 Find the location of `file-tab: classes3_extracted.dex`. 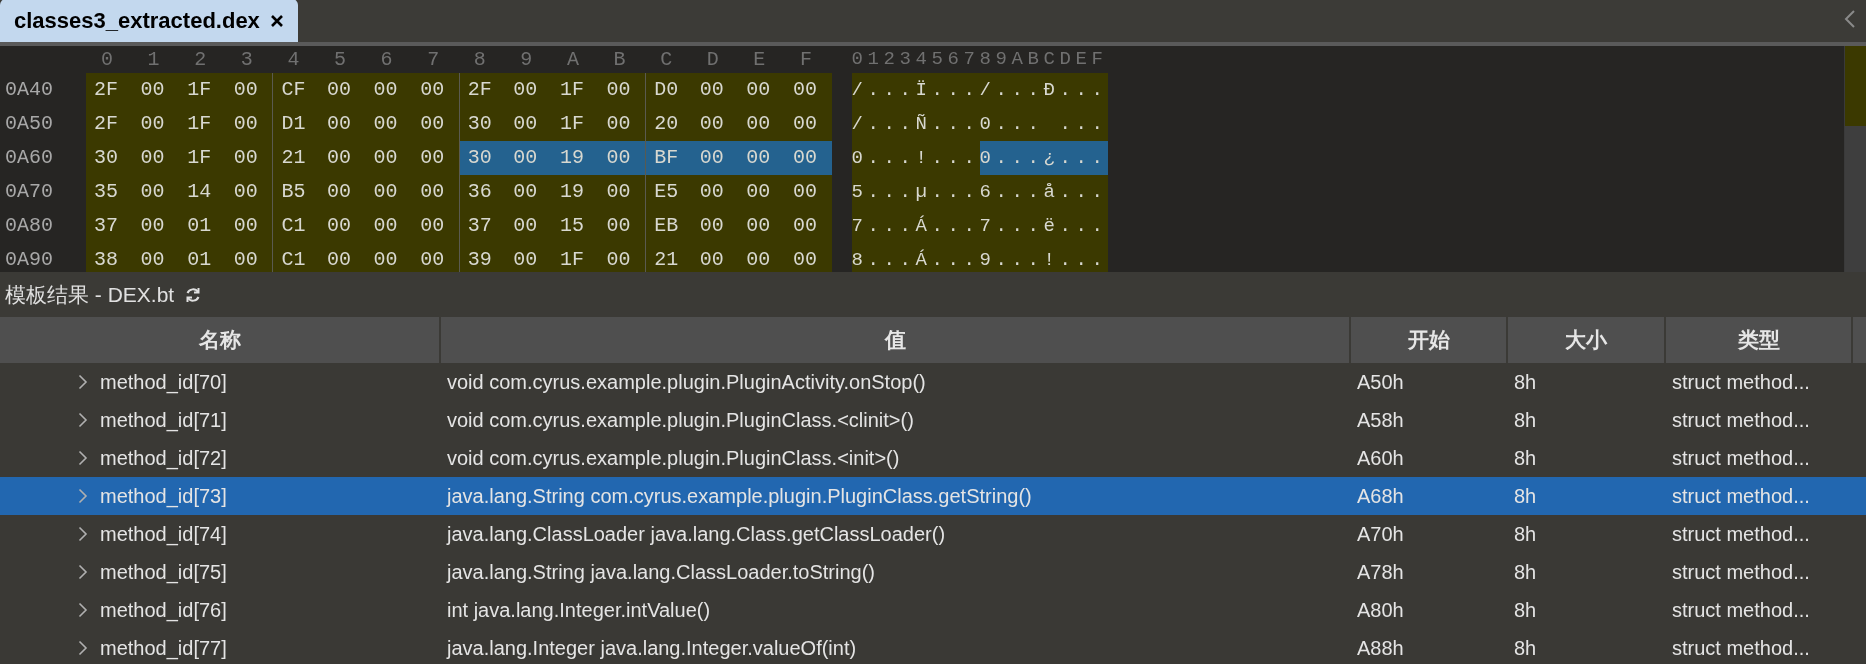

file-tab: classes3_extracted.dex is located at coordinates (149, 21).